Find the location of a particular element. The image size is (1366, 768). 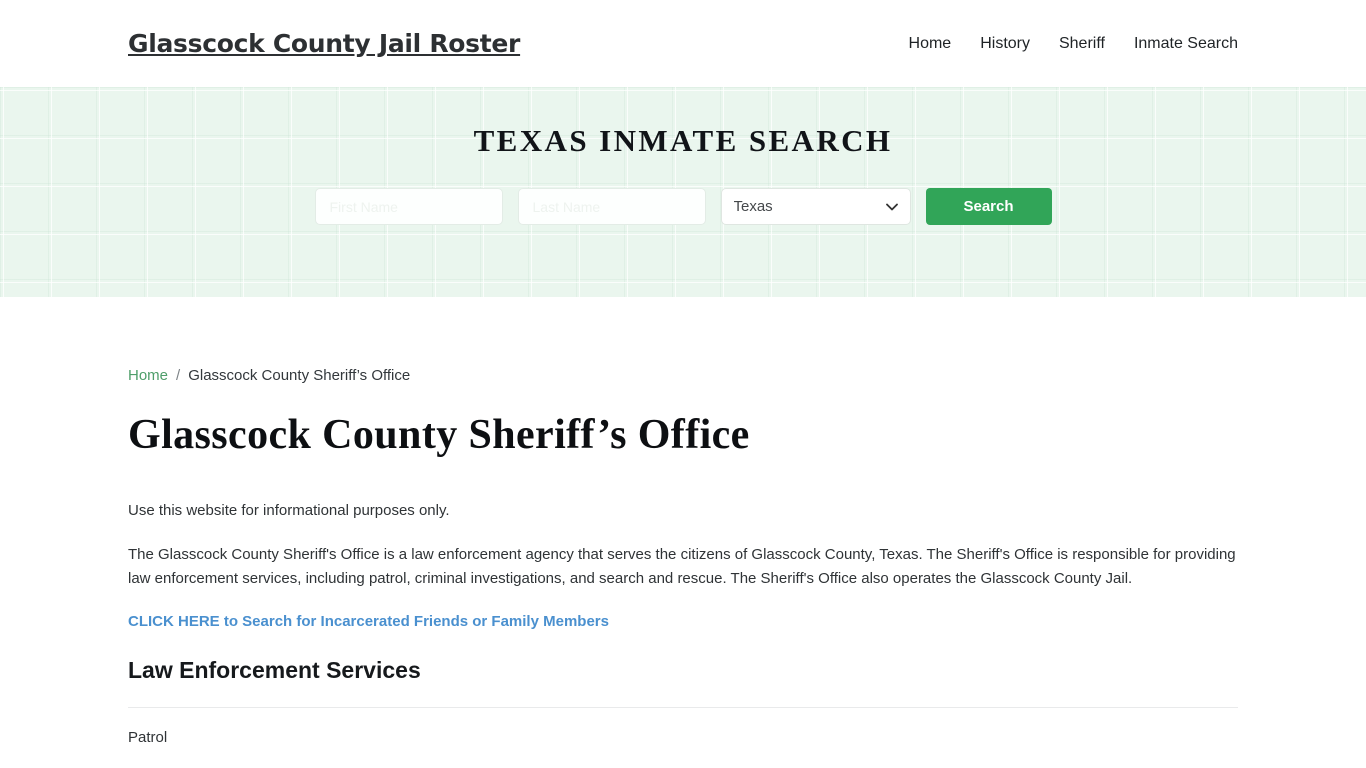

breadcrumb-home-link: Home is located at coordinates (148, 375).